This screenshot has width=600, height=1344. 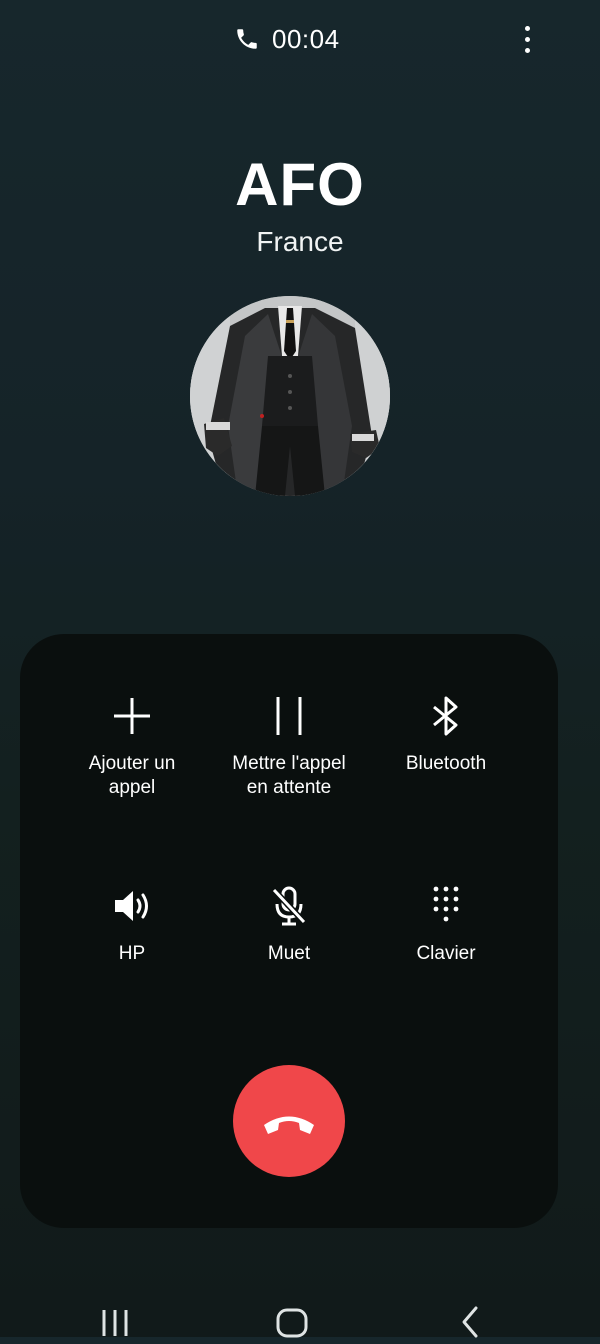 What do you see at coordinates (445, 716) in the screenshot?
I see `bluetooth-icon` at bounding box center [445, 716].